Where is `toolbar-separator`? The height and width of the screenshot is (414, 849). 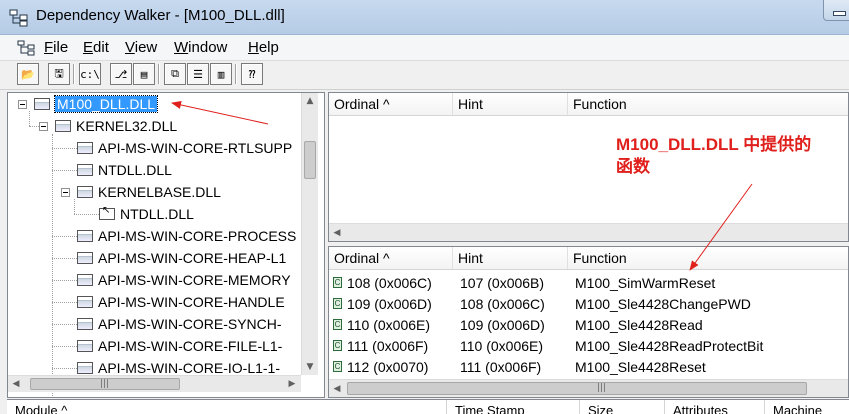
toolbar-separator is located at coordinates (74, 74).